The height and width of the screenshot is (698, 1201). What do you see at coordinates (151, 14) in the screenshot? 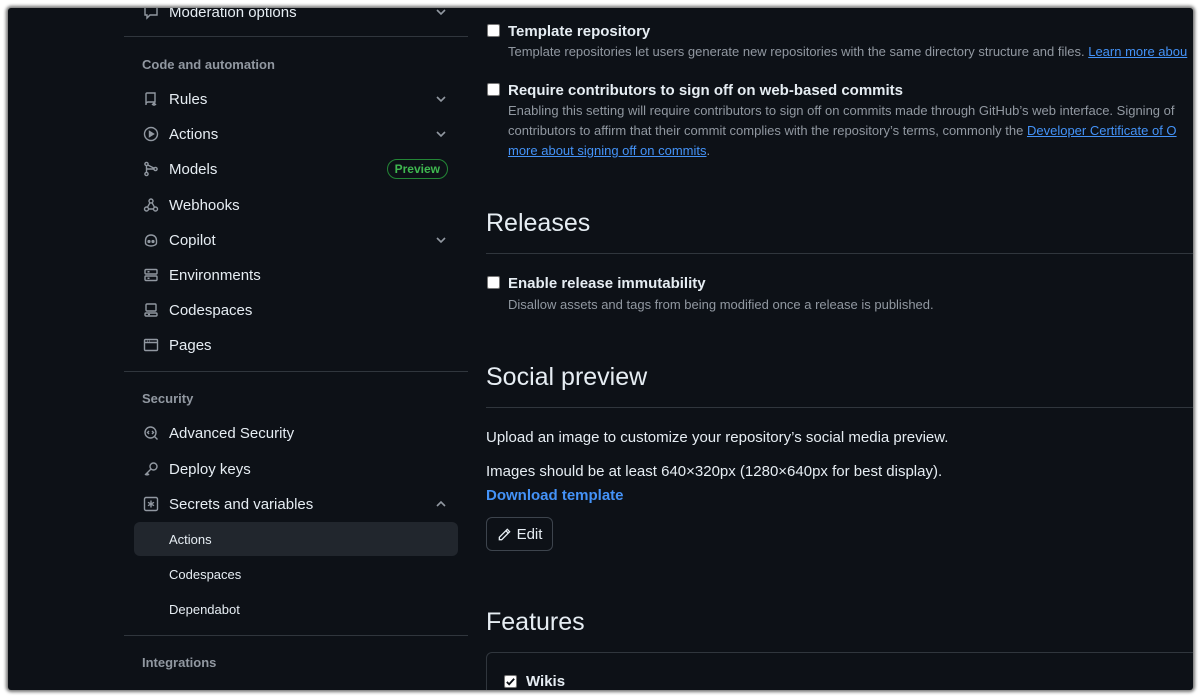
I see `report-icon` at bounding box center [151, 14].